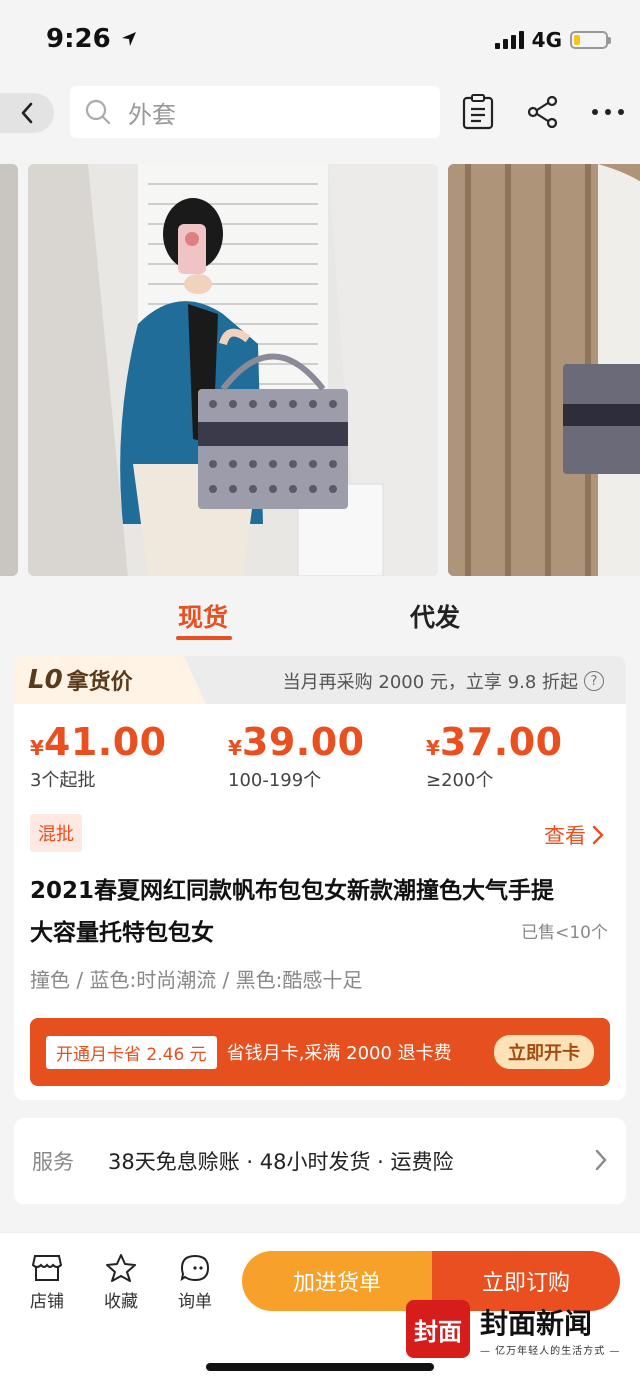 The height and width of the screenshot is (1385, 640). What do you see at coordinates (565, 836) in the screenshot?
I see `view-link-label: 查看` at bounding box center [565, 836].